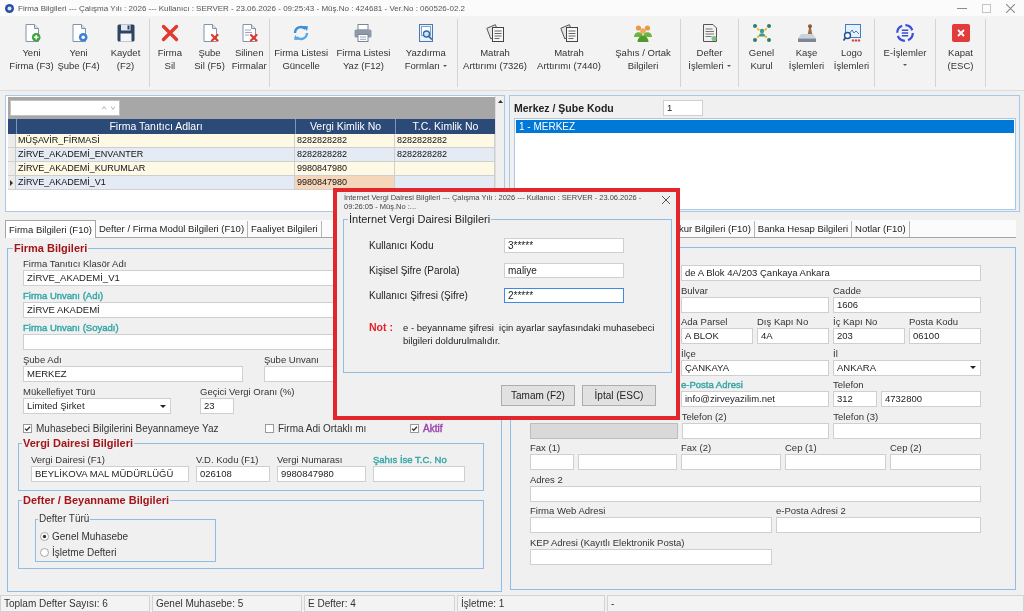 The image size is (1024, 612). What do you see at coordinates (71, 328) in the screenshot?
I see `field-label: Firma Unvanı (Soyadı)` at bounding box center [71, 328].